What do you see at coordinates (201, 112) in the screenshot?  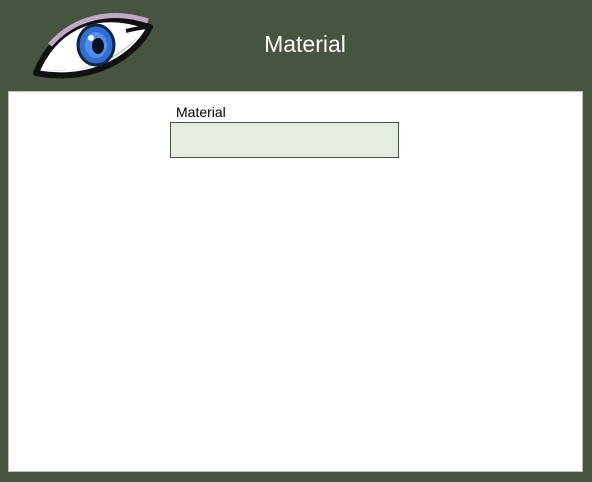 I see `material-label: Material` at bounding box center [201, 112].